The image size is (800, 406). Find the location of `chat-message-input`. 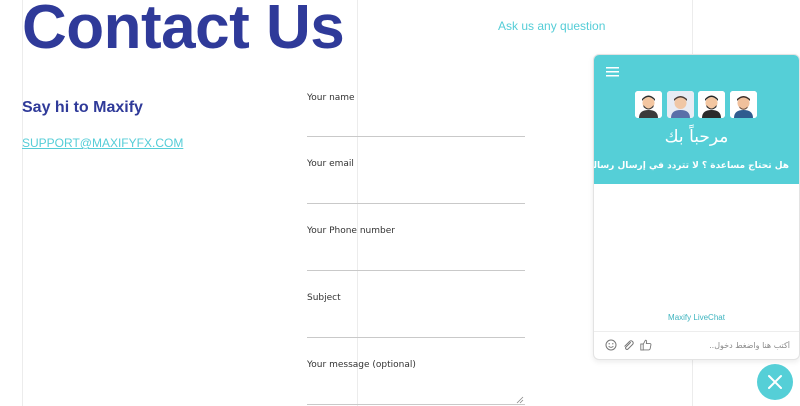

chat-message-input is located at coordinates (742, 345).